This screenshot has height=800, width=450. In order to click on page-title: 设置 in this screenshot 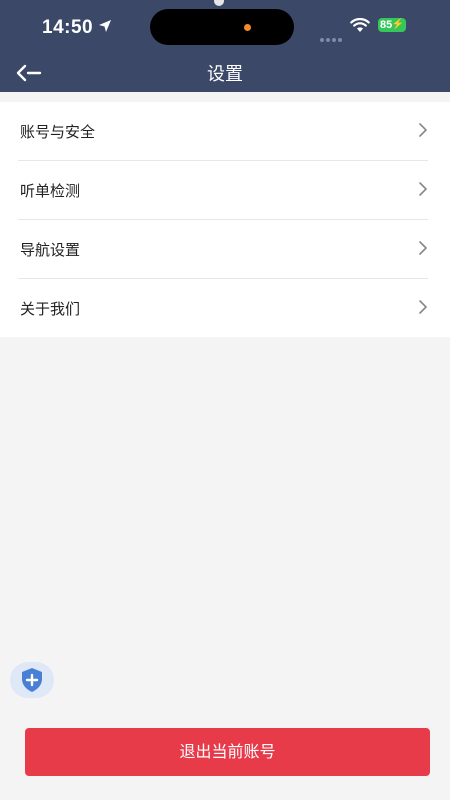, I will do `click(225, 74)`.